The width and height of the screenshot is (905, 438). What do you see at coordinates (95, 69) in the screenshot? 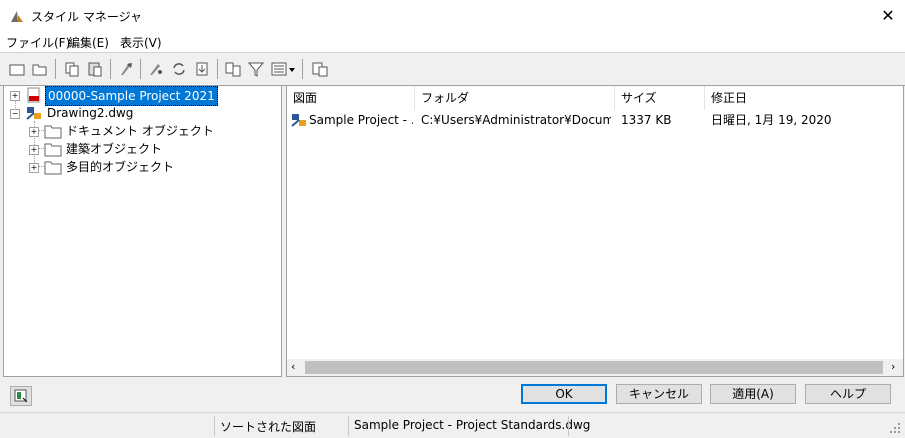
I see `paste-icon` at bounding box center [95, 69].